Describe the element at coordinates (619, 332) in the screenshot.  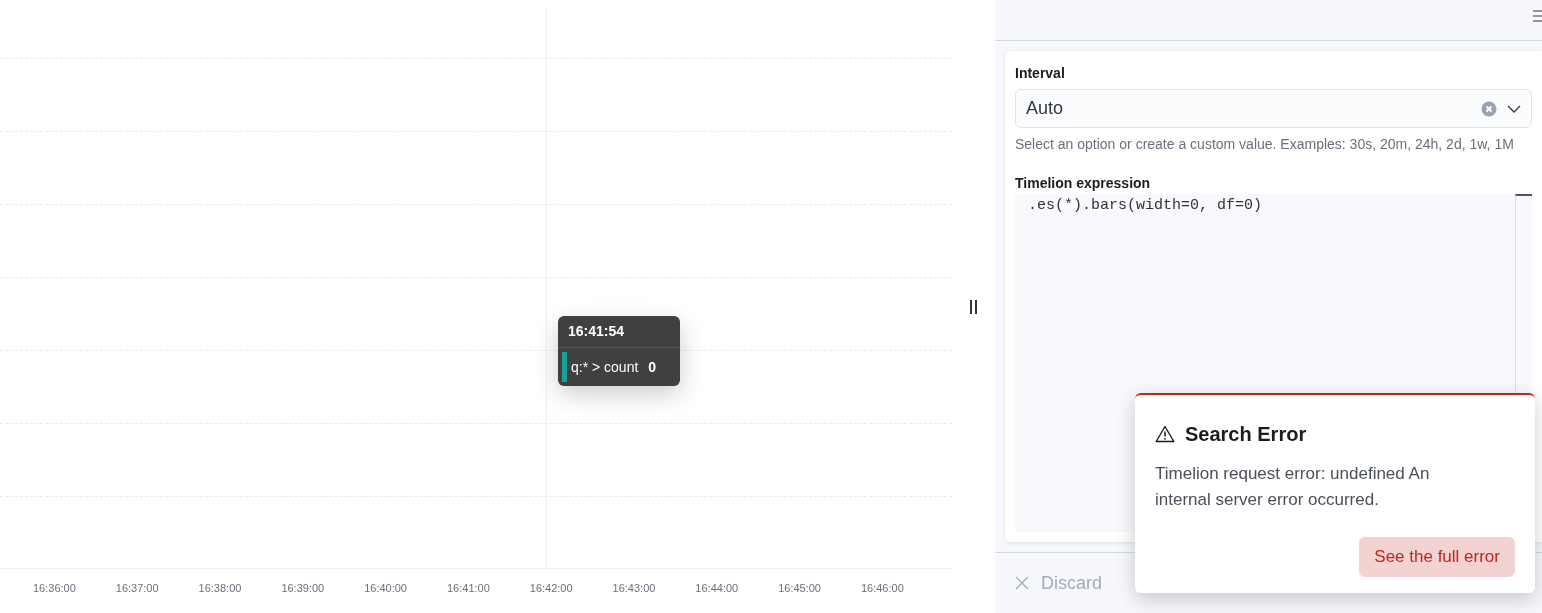
I see `tooltip-time: 16:41:54` at that location.